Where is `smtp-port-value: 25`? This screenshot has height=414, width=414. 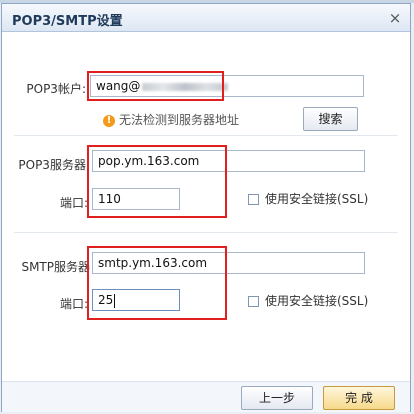 smtp-port-value: 25 is located at coordinates (106, 300).